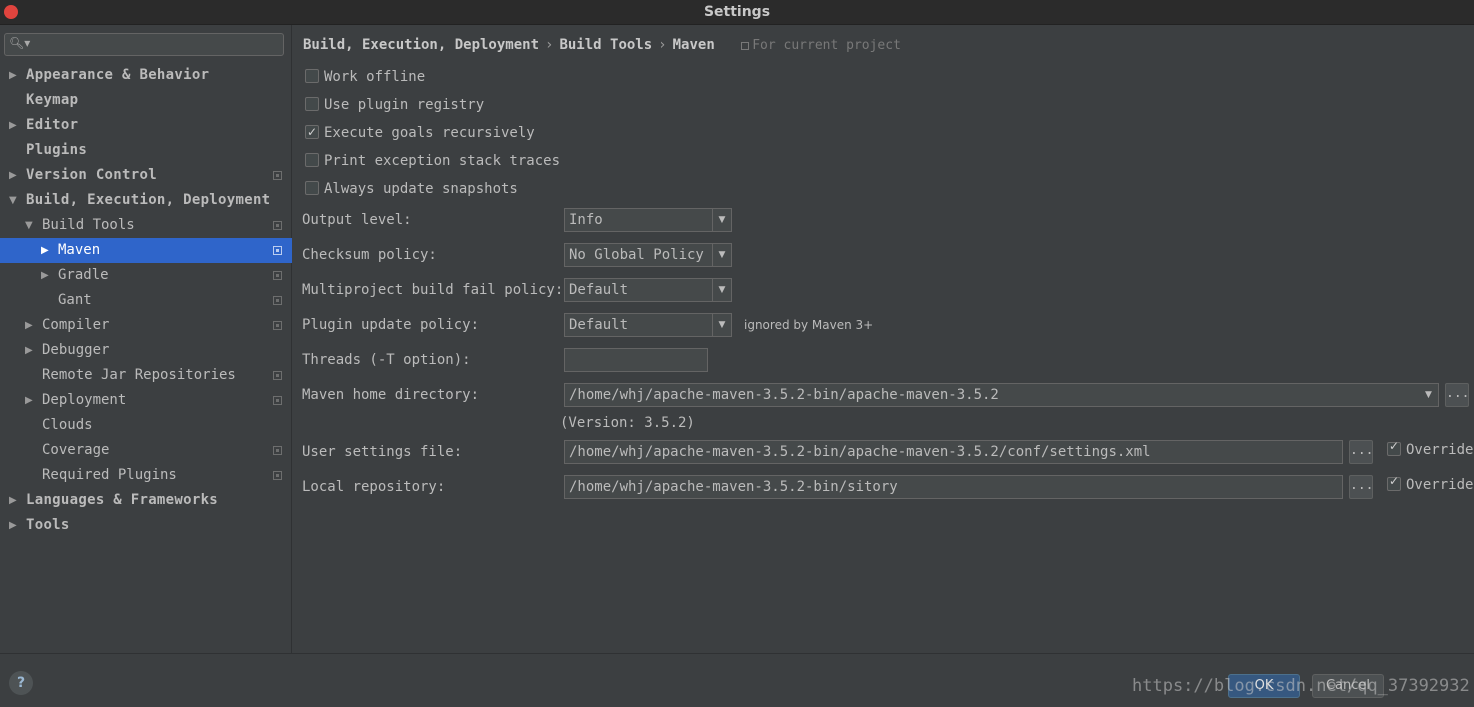 This screenshot has height=707, width=1474. I want to click on sidebar-item-debugger: ▶ Debugger, so click(146, 350).